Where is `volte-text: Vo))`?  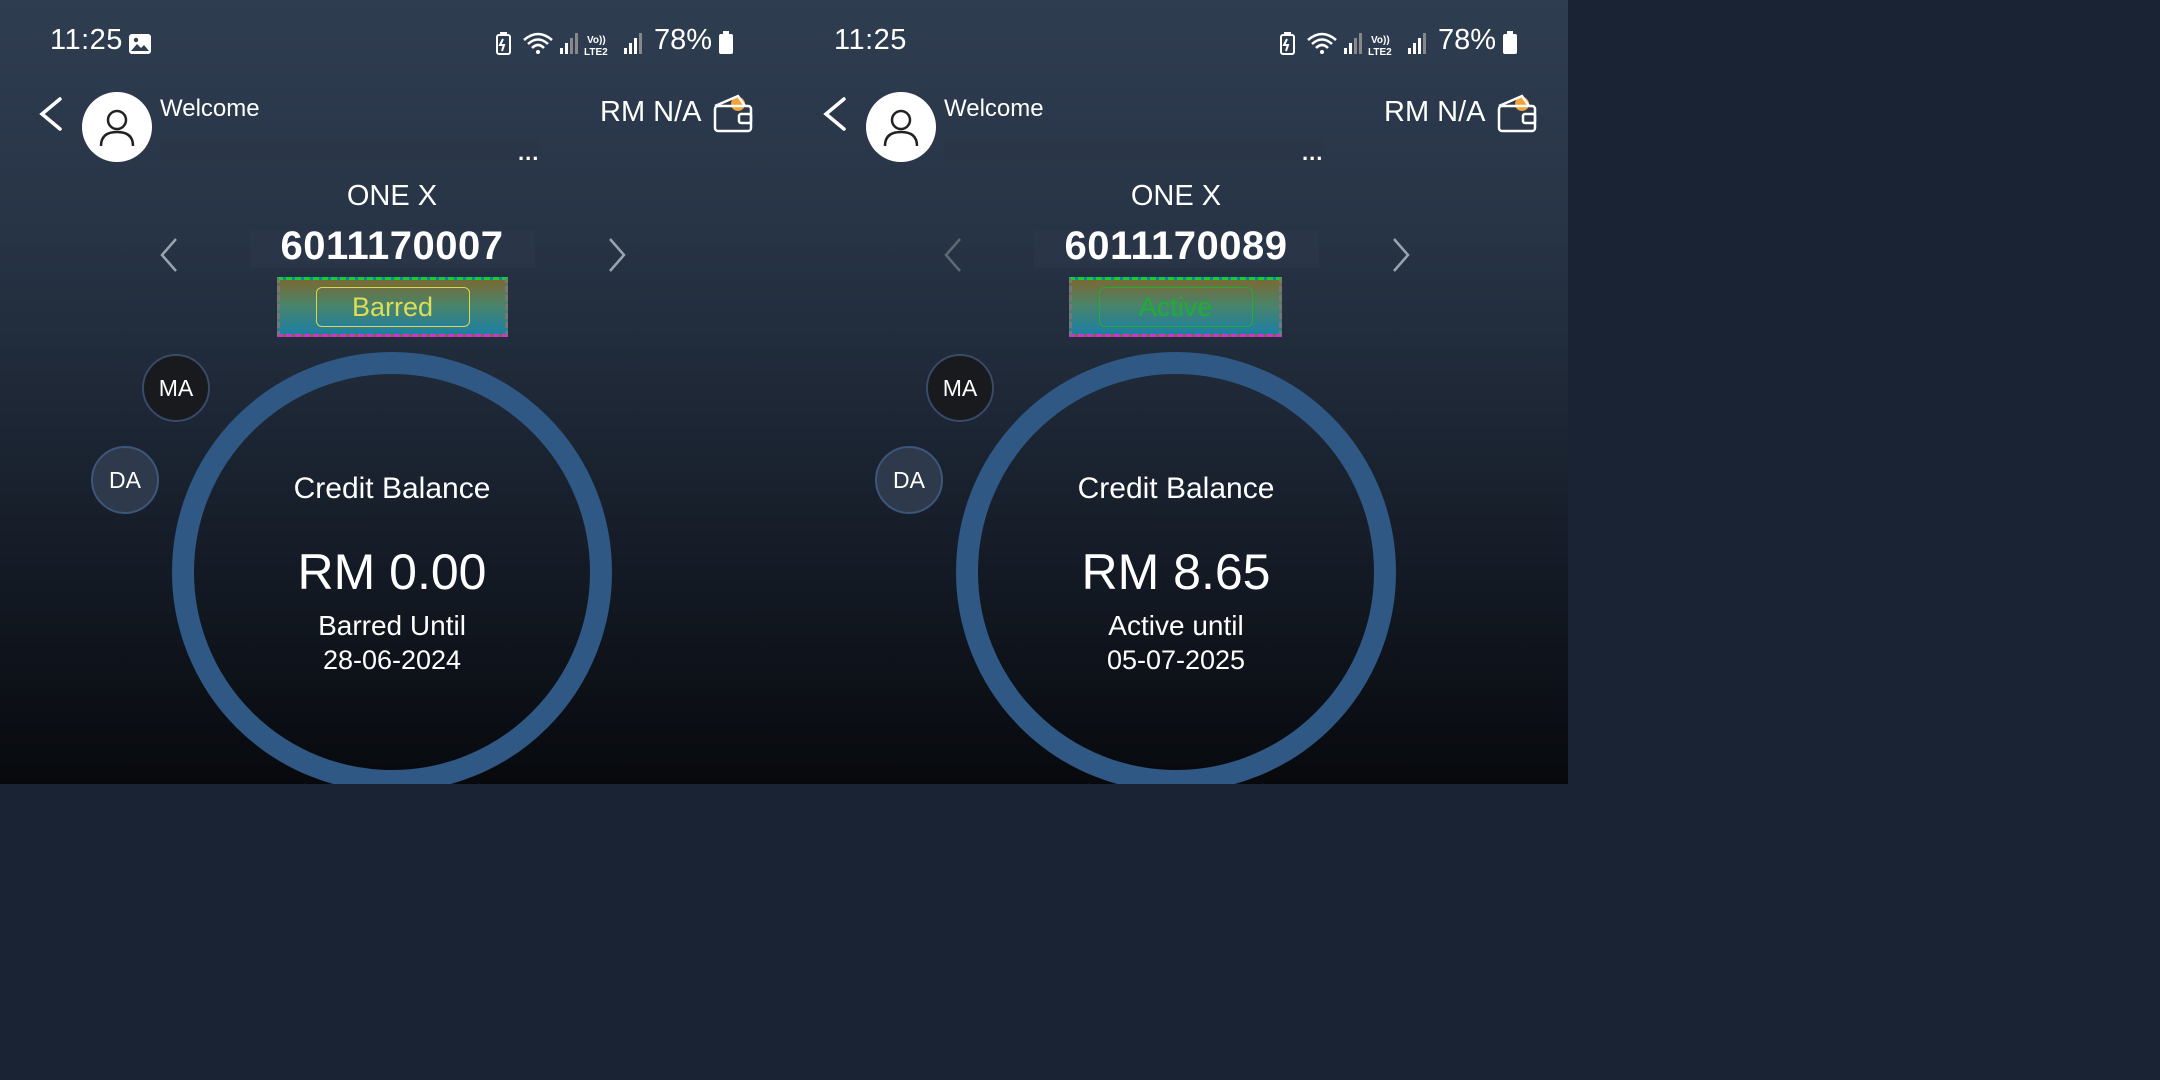
volte-text: Vo)) is located at coordinates (596, 40).